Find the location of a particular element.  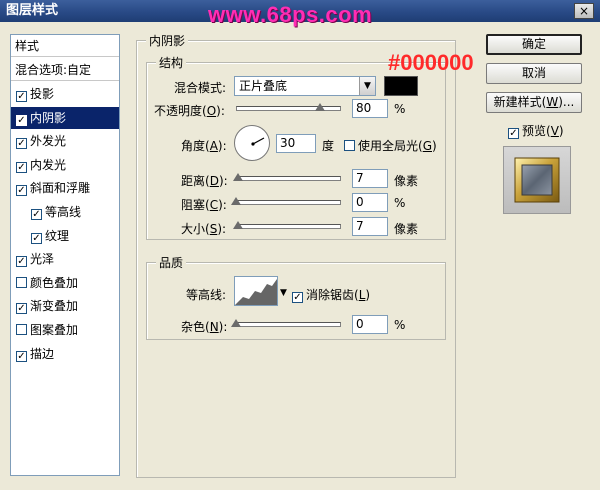

style-item: ✓ 光泽 is located at coordinates (65, 259).